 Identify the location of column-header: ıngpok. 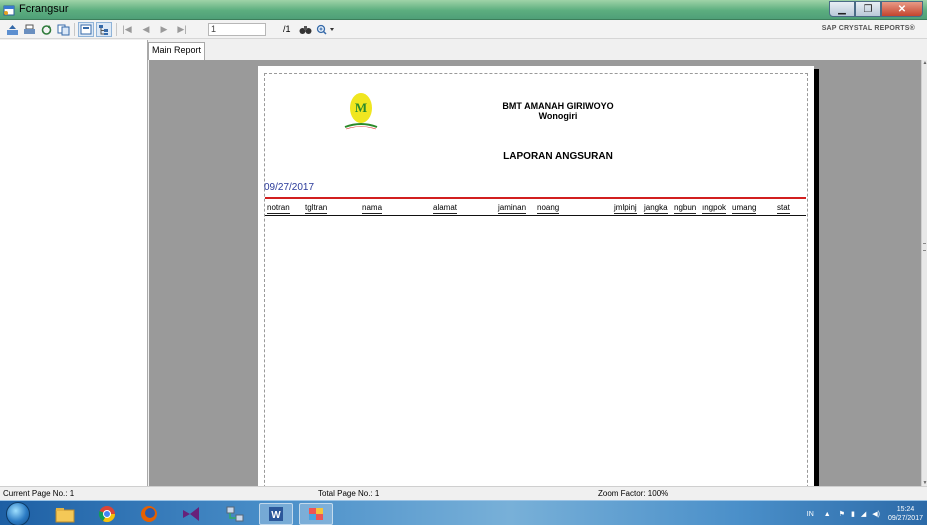
(714, 208).